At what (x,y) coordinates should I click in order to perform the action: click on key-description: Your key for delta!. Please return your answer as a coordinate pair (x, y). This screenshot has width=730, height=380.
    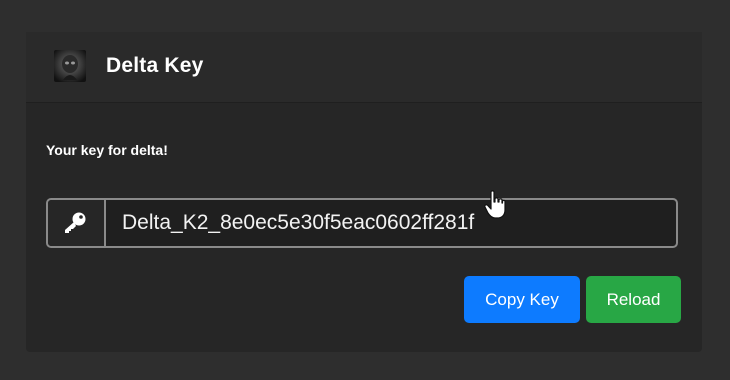
    Looking at the image, I should click on (107, 150).